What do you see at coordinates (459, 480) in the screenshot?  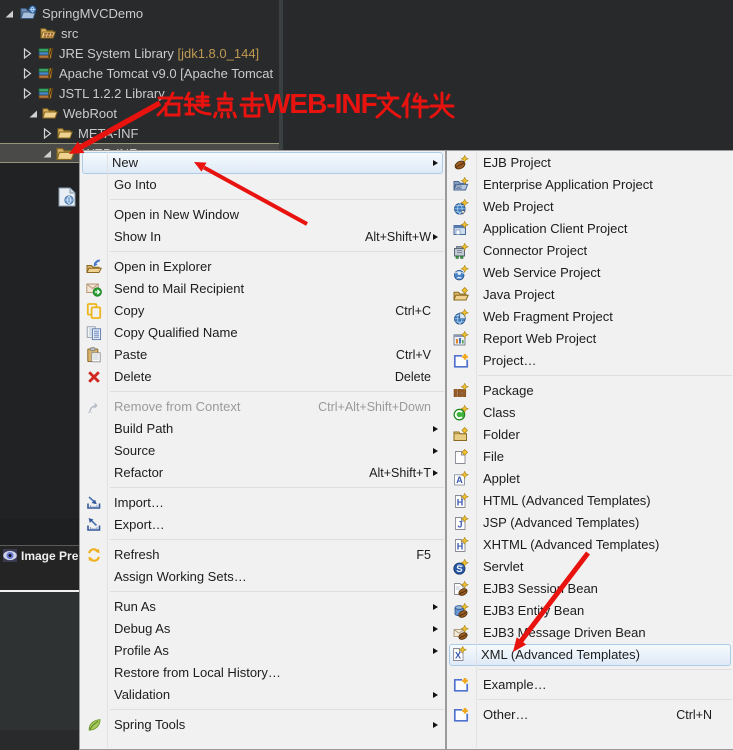 I see `svg-text: A` at bounding box center [459, 480].